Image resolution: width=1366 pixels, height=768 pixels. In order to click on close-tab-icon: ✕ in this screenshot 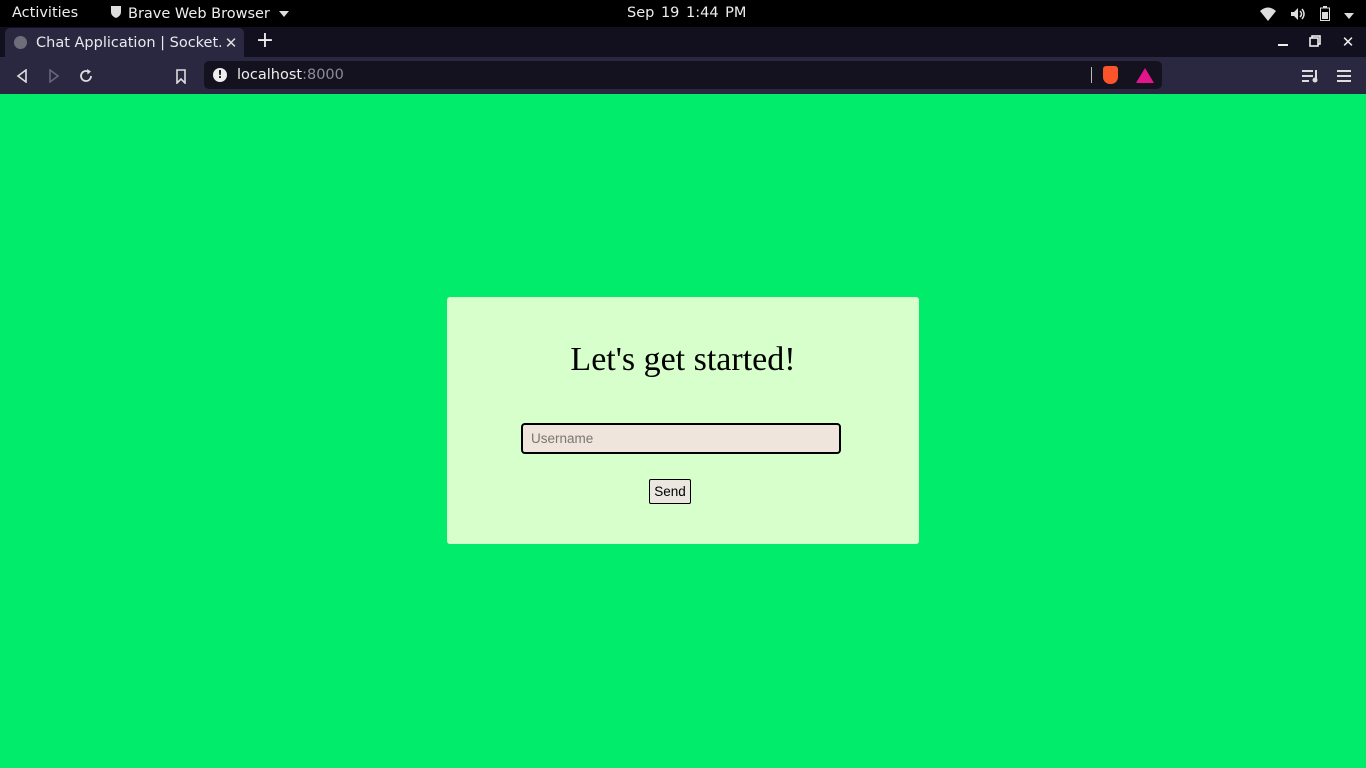, I will do `click(231, 43)`.